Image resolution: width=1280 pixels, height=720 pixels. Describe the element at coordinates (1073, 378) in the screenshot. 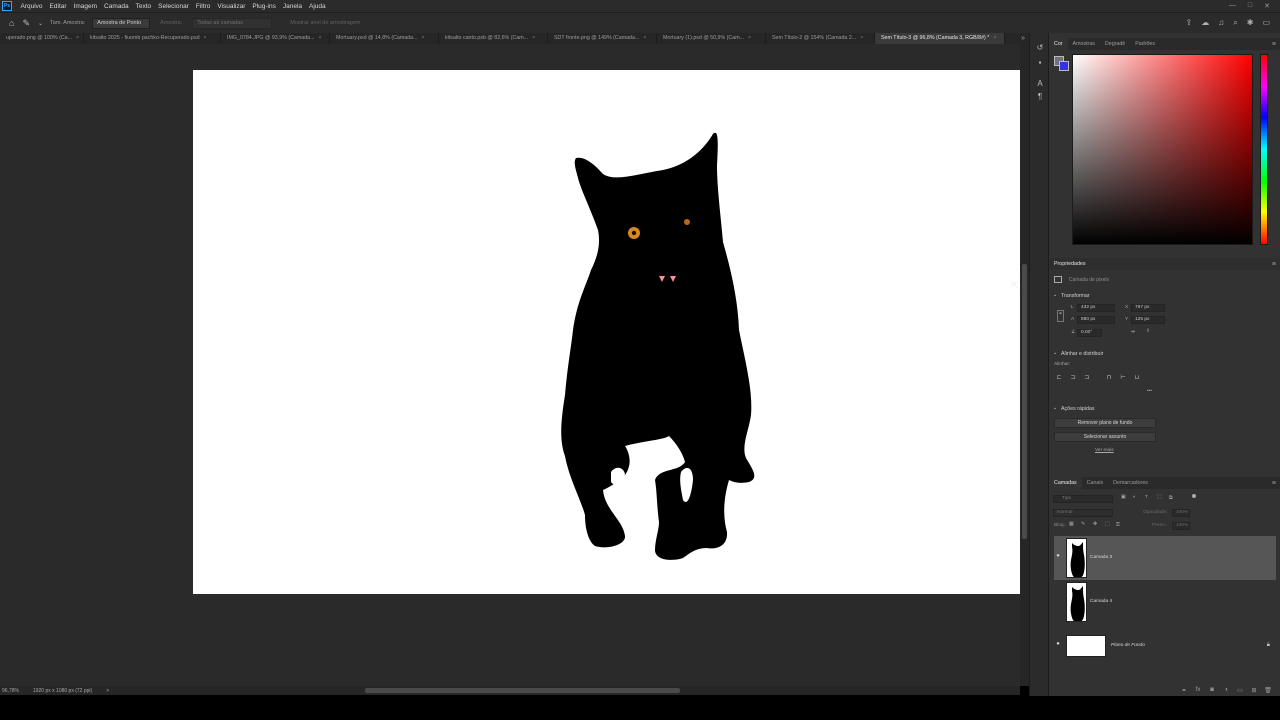

I see `align-center-horizontal-icon: ⊐` at that location.